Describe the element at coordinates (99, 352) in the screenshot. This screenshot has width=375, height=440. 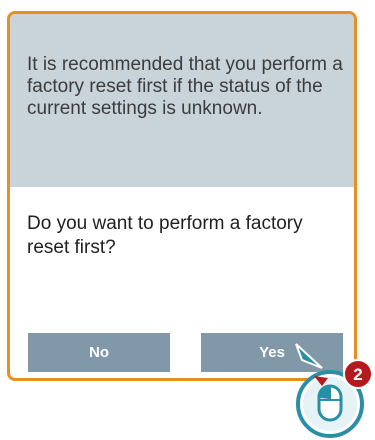
I see `no-button: No` at that location.